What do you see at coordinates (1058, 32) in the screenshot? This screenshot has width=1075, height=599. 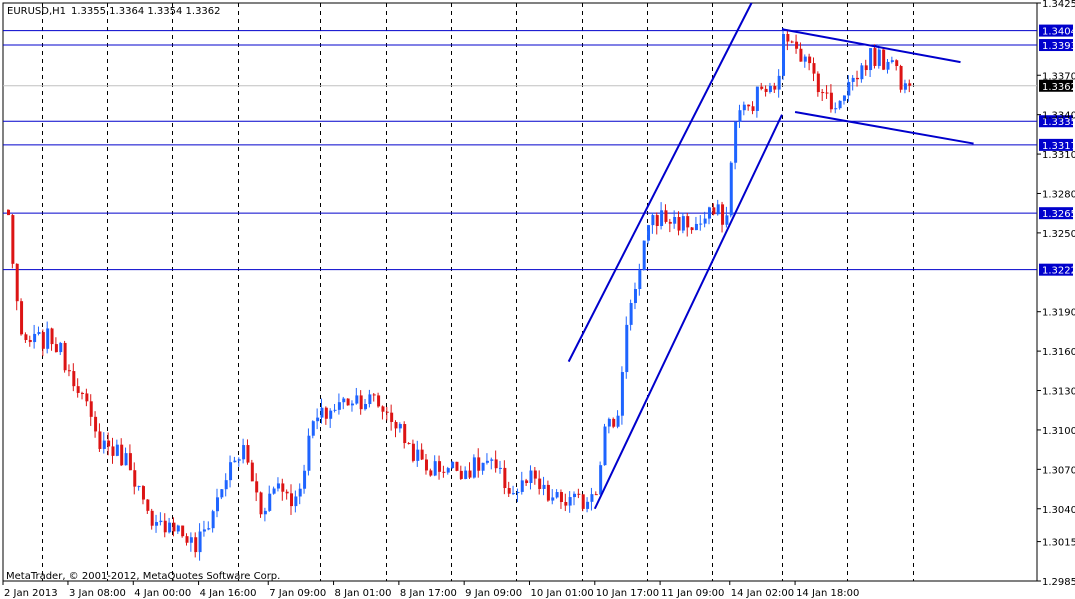 I see `level-tag-label: 1.3404` at bounding box center [1058, 32].